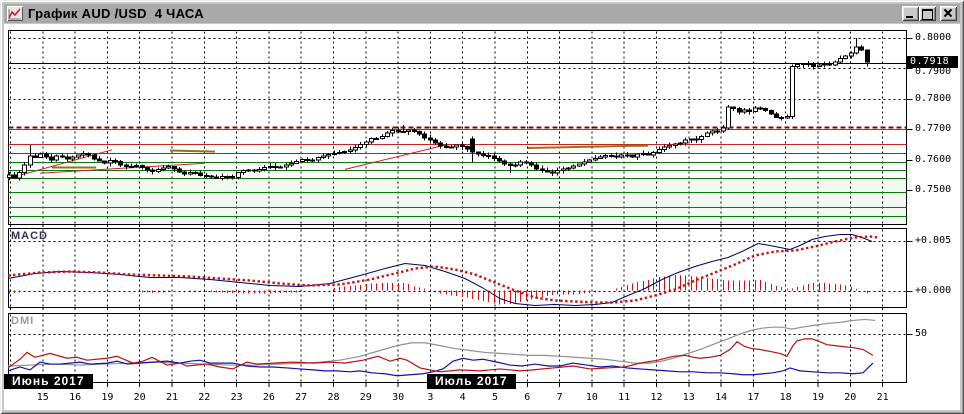  What do you see at coordinates (910, 13) in the screenshot?
I see `minimize-button` at bounding box center [910, 13].